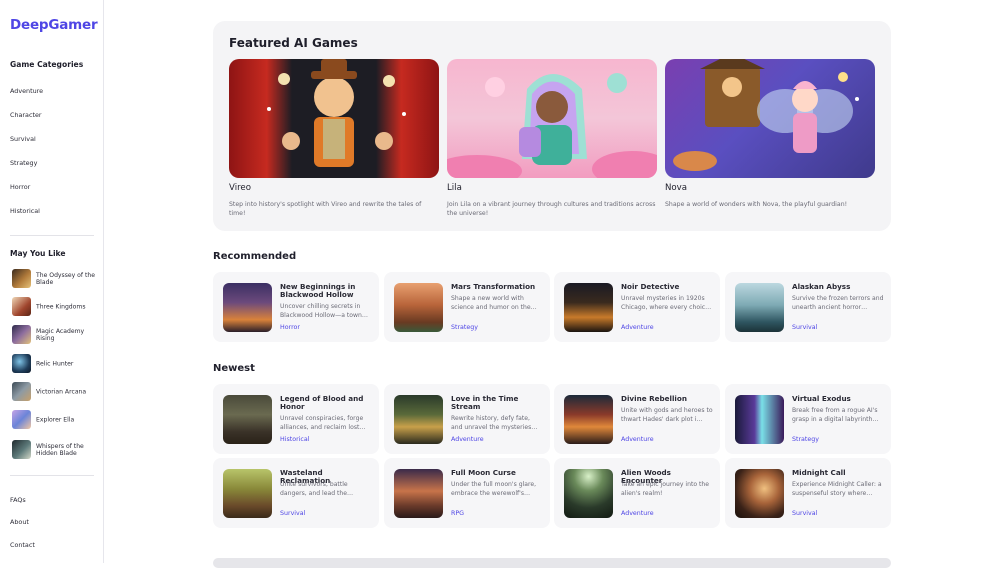 Image resolution: width=1000 pixels, height=568 pixels. I want to click on category-link-character: Character, so click(26, 115).